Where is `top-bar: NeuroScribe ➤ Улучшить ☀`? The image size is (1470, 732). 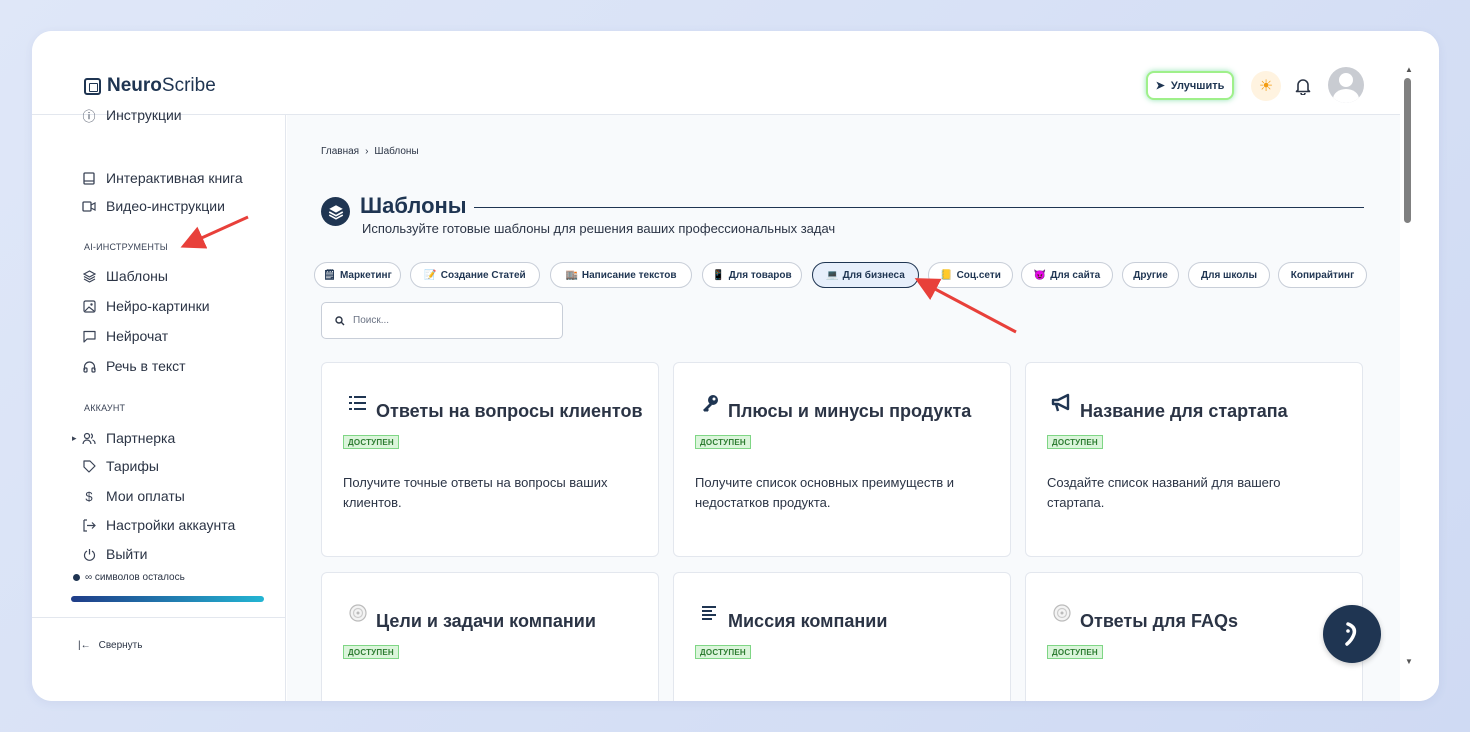 top-bar: NeuroScribe ➤ Улучшить ☀ is located at coordinates (716, 73).